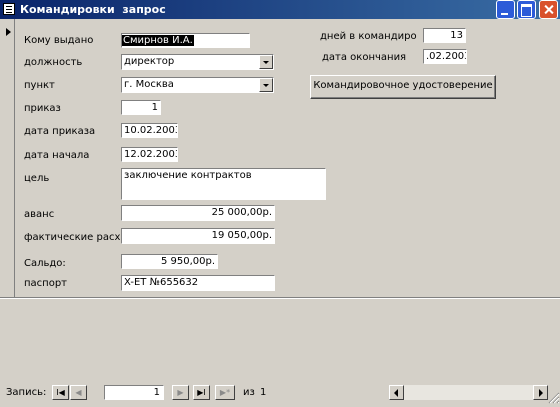 The height and width of the screenshot is (407, 560). I want to click on end-date-label: дата окончания, so click(364, 57).